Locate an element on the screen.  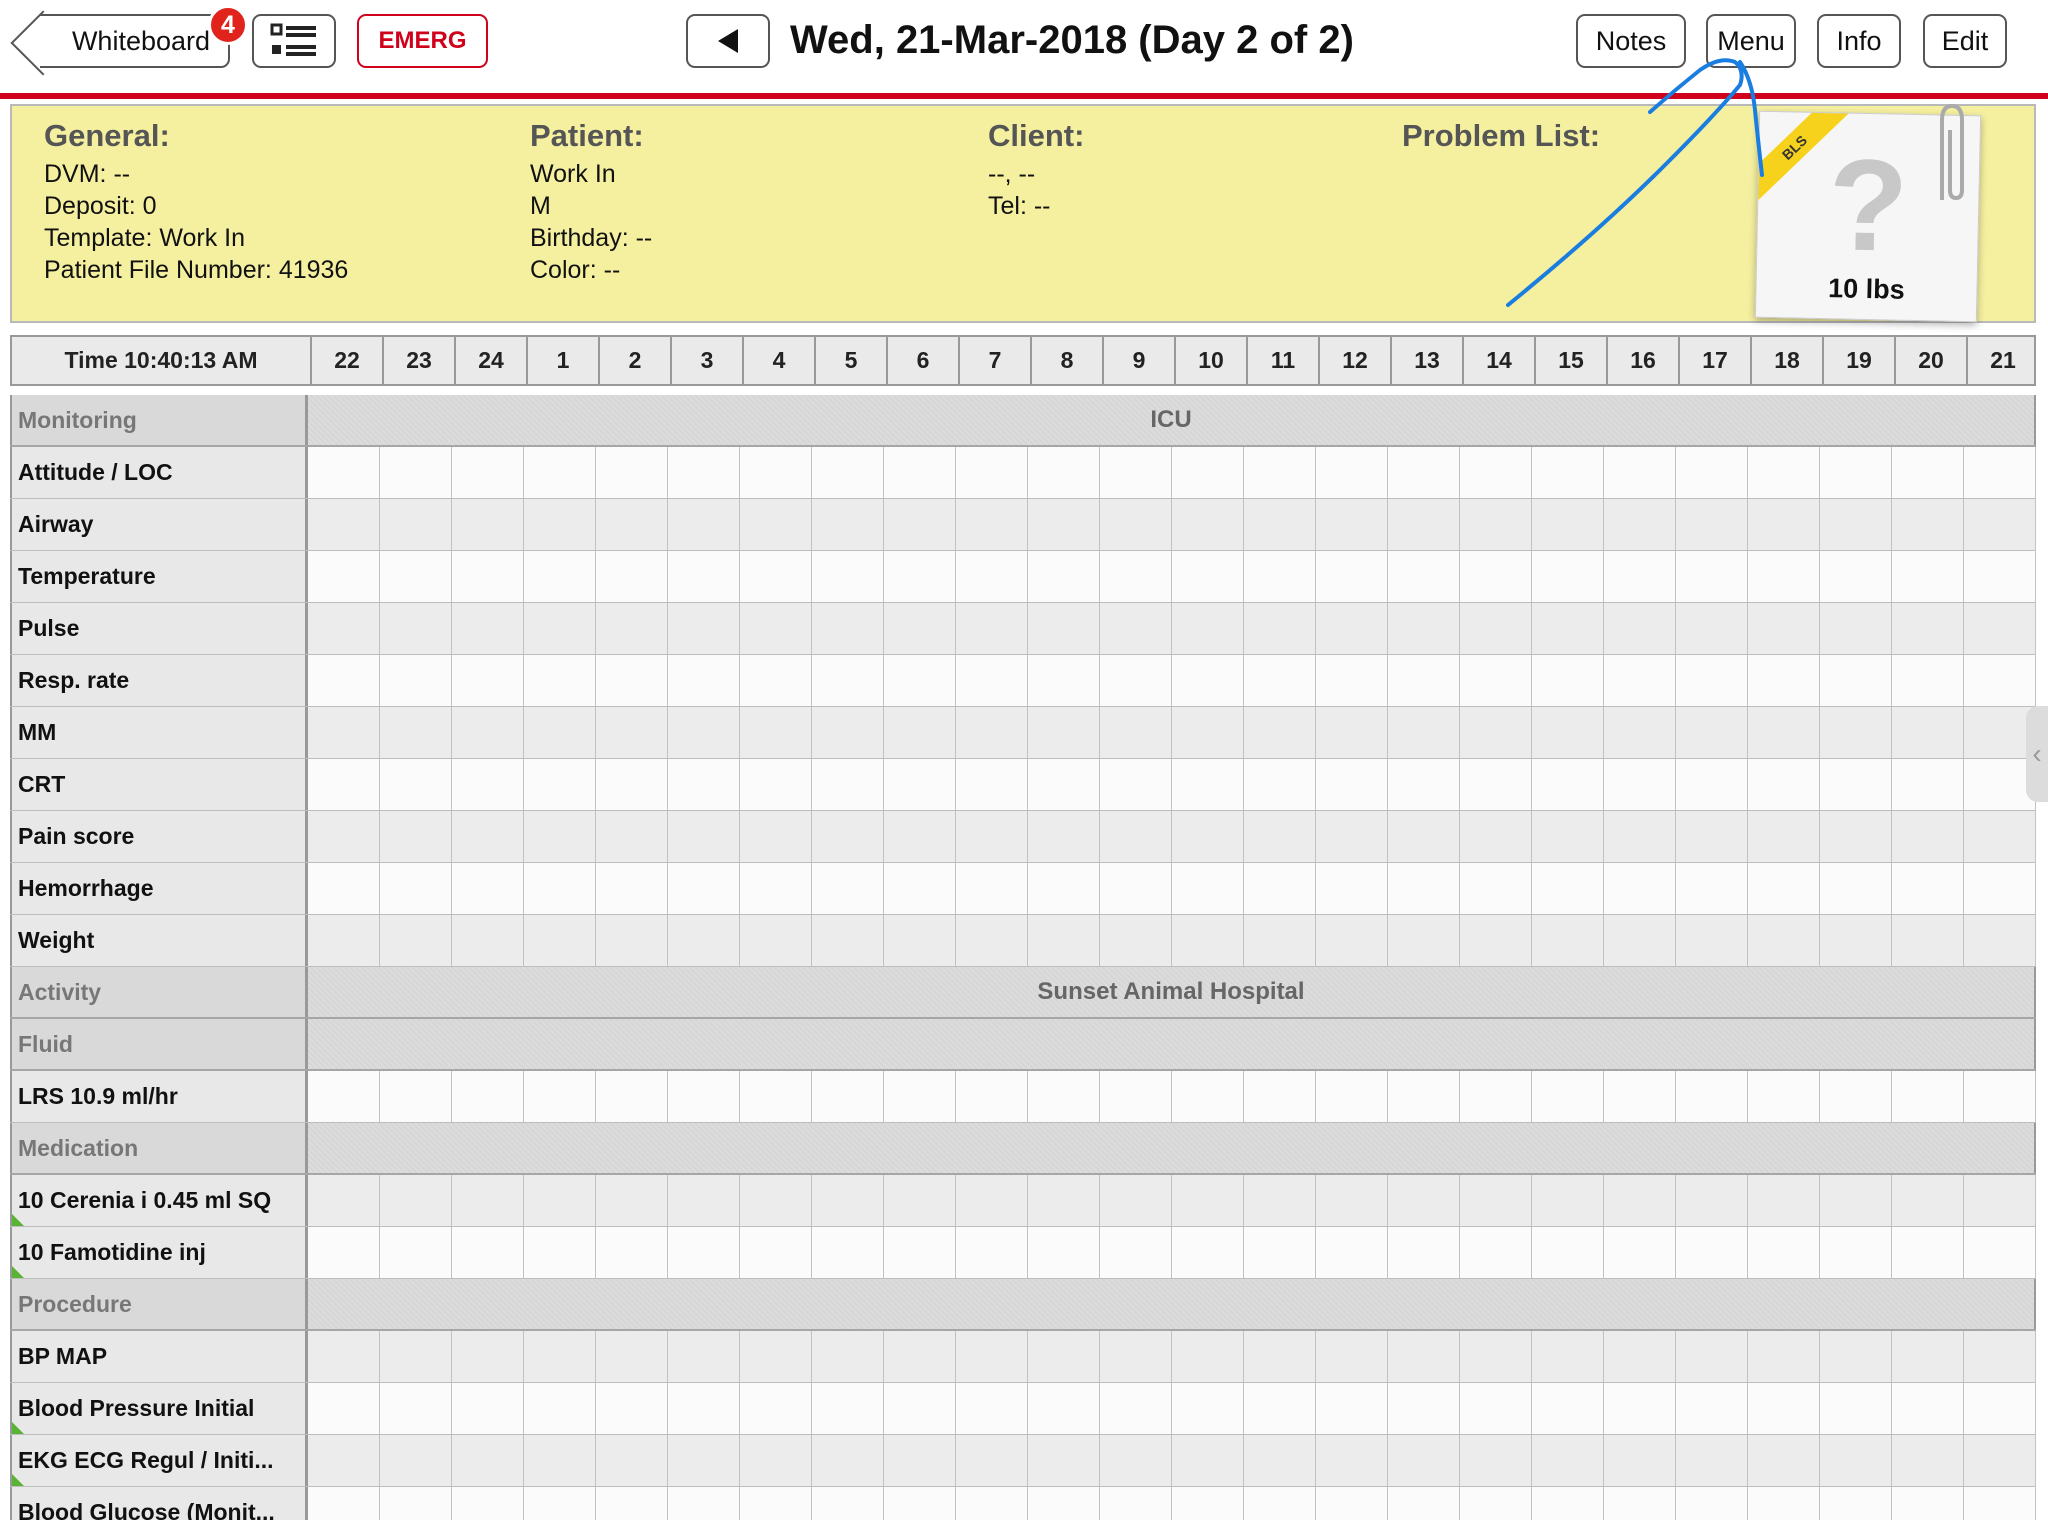
treatment-label: Airway is located at coordinates (159, 524).